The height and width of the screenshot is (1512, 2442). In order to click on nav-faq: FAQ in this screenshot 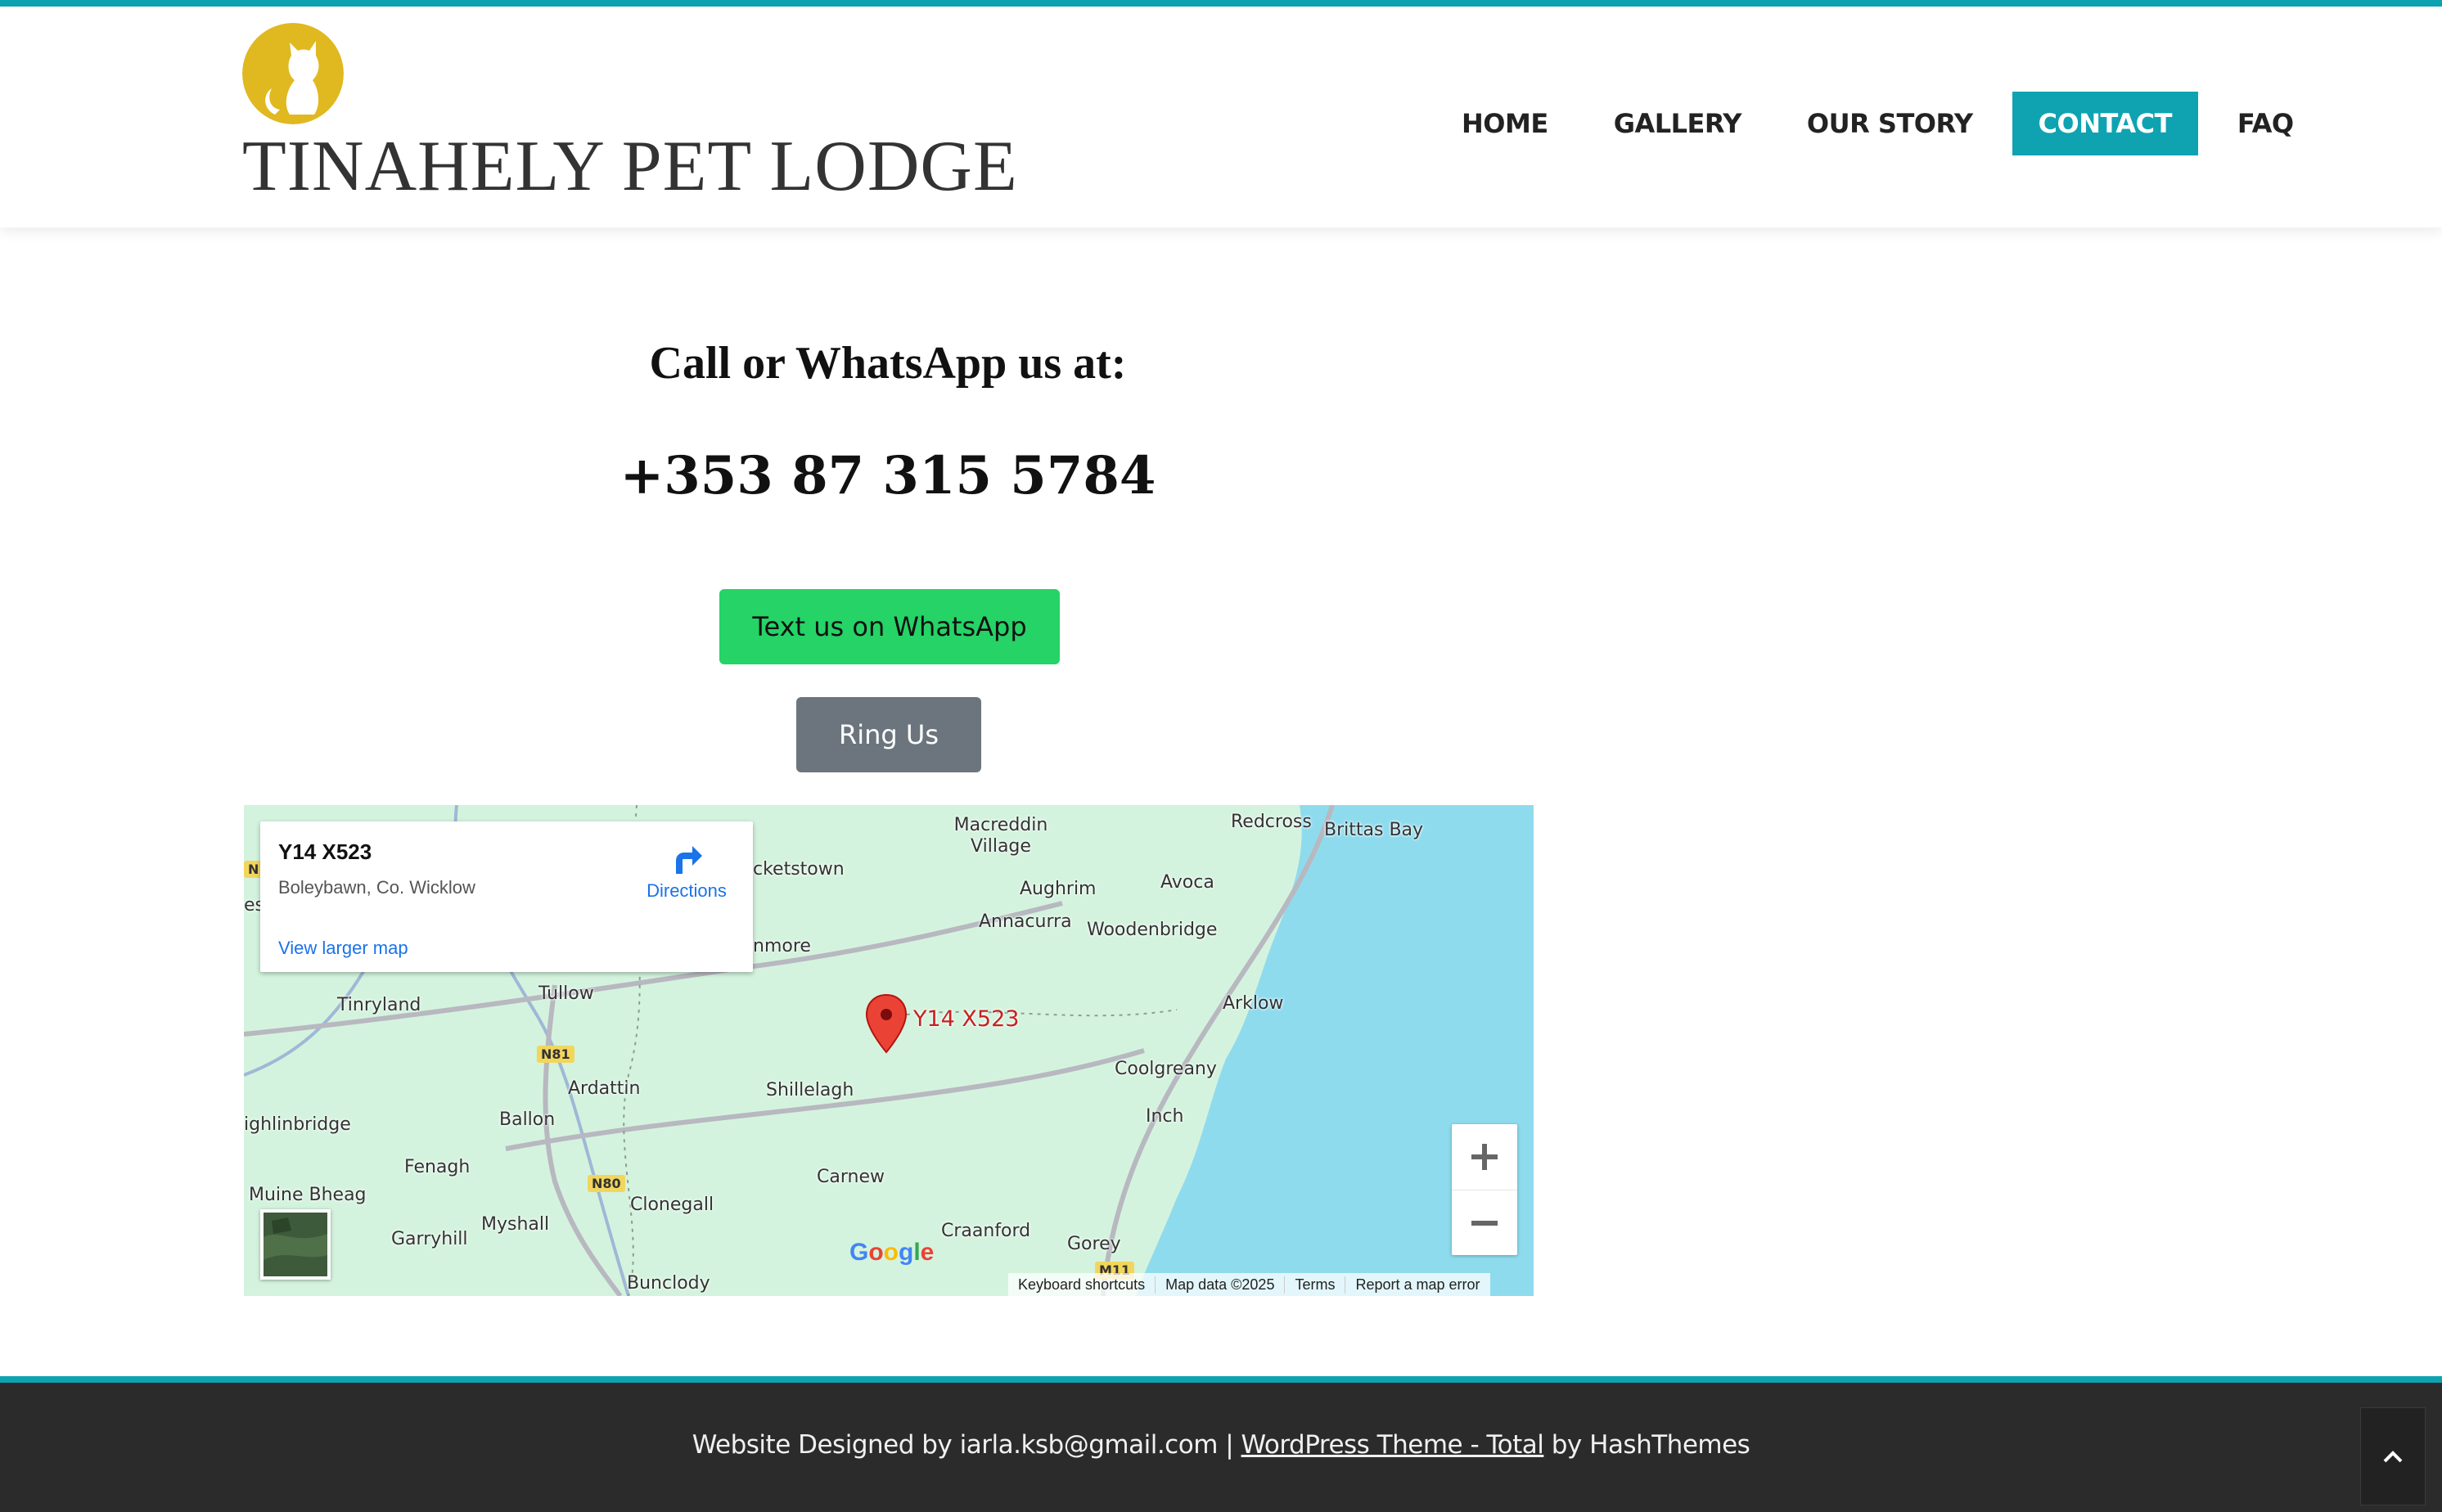, I will do `click(2265, 124)`.